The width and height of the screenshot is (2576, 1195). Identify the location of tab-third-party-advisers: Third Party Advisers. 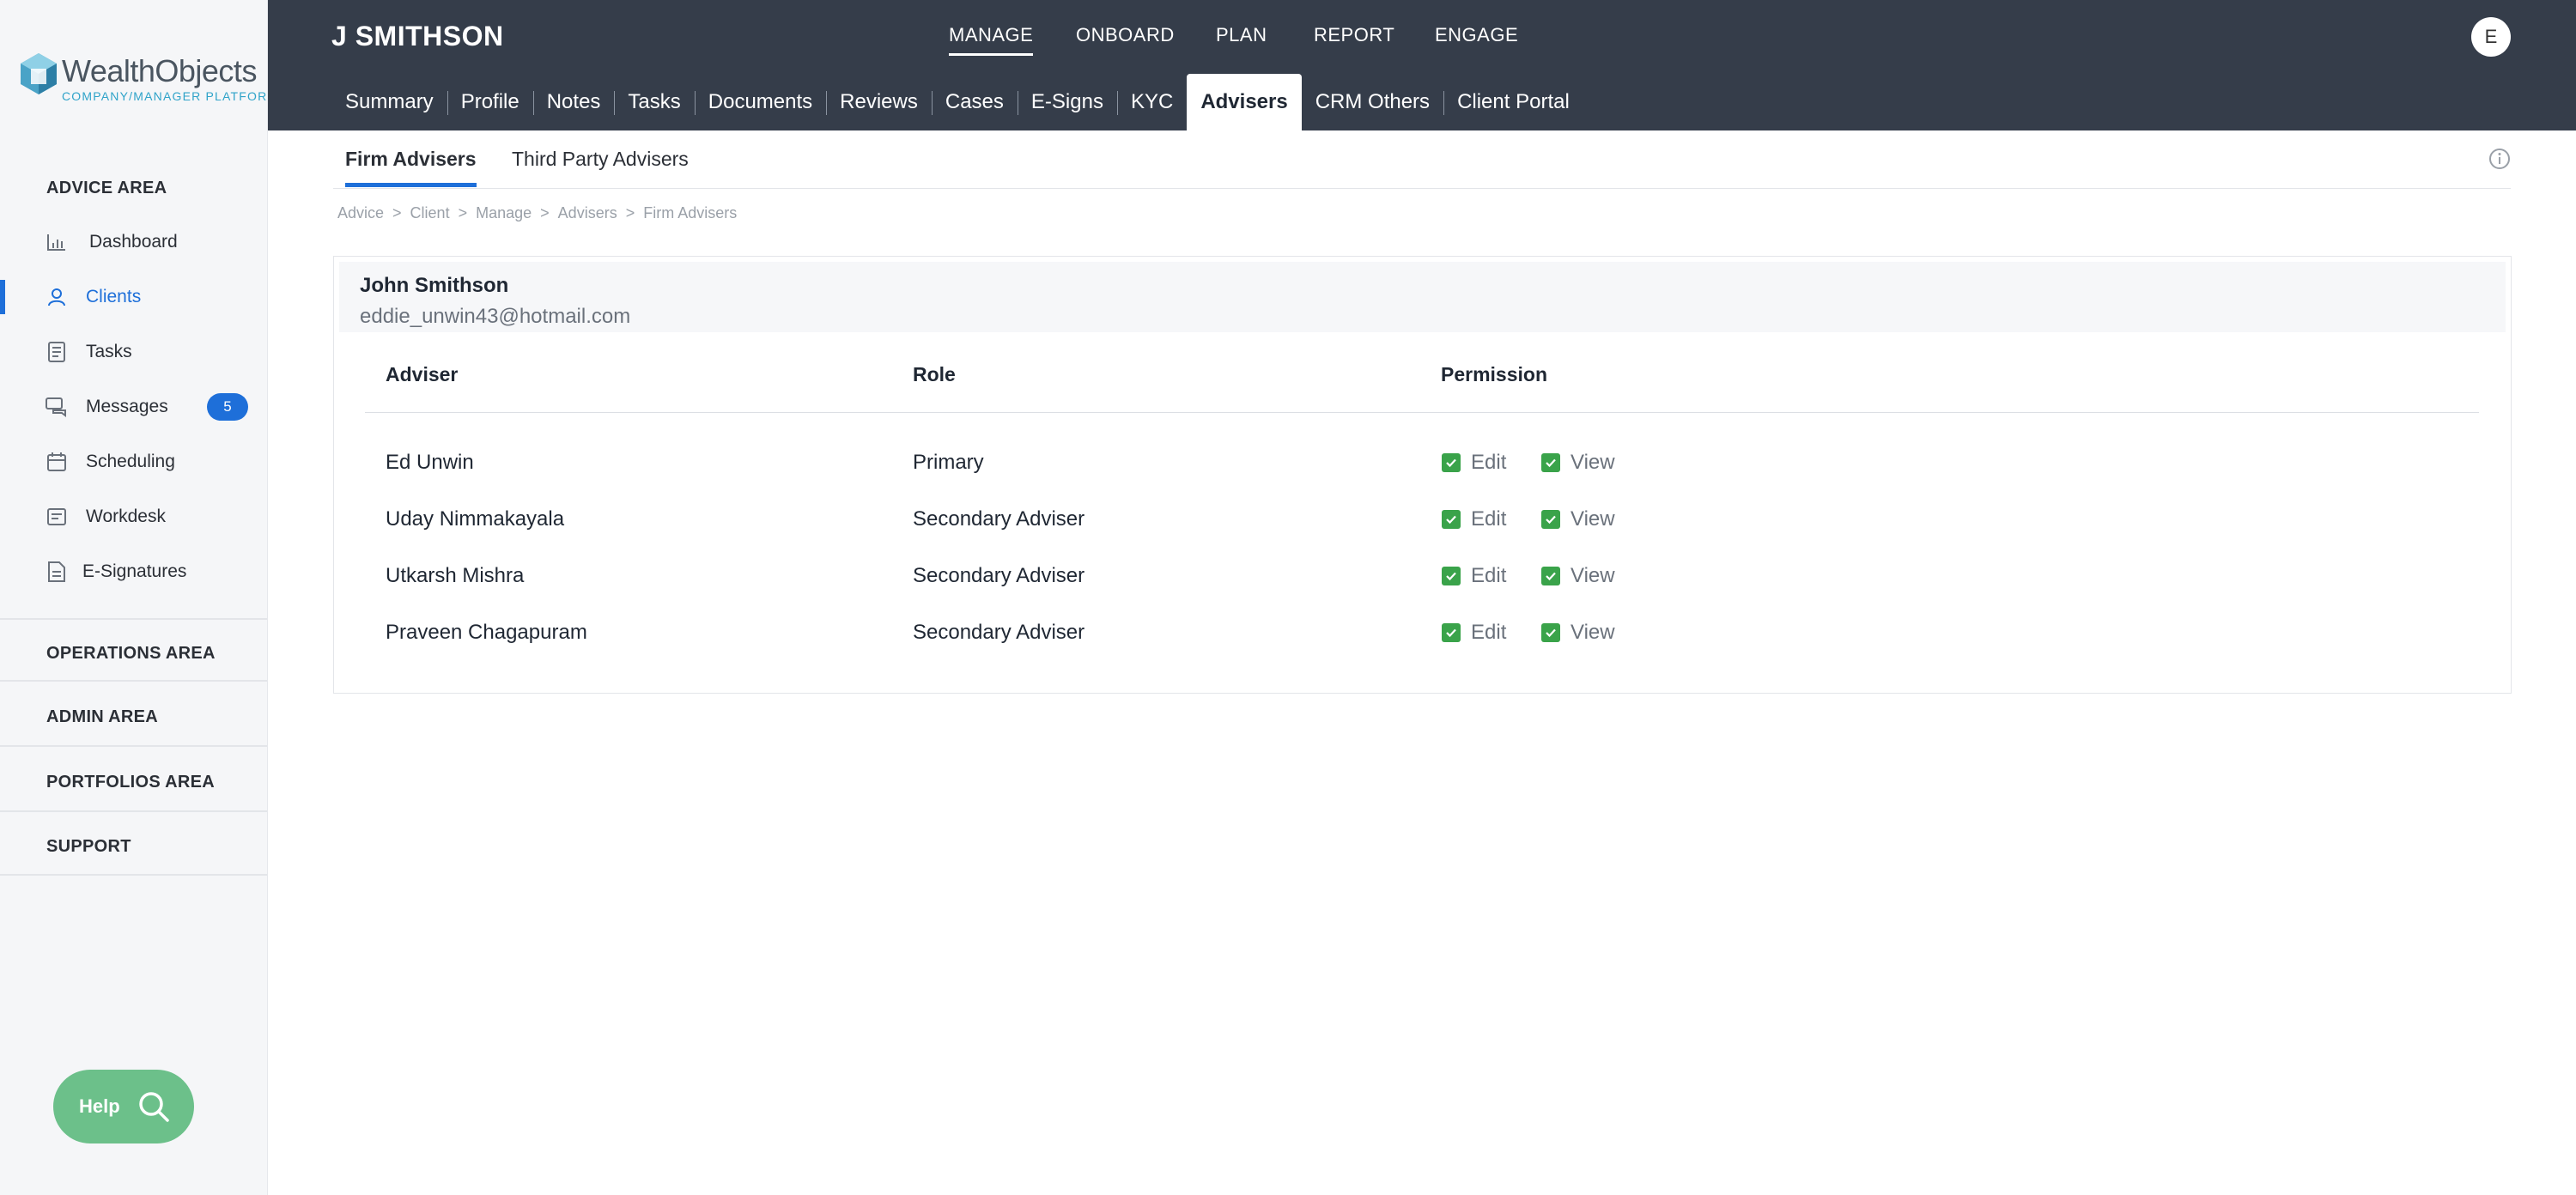
(600, 165).